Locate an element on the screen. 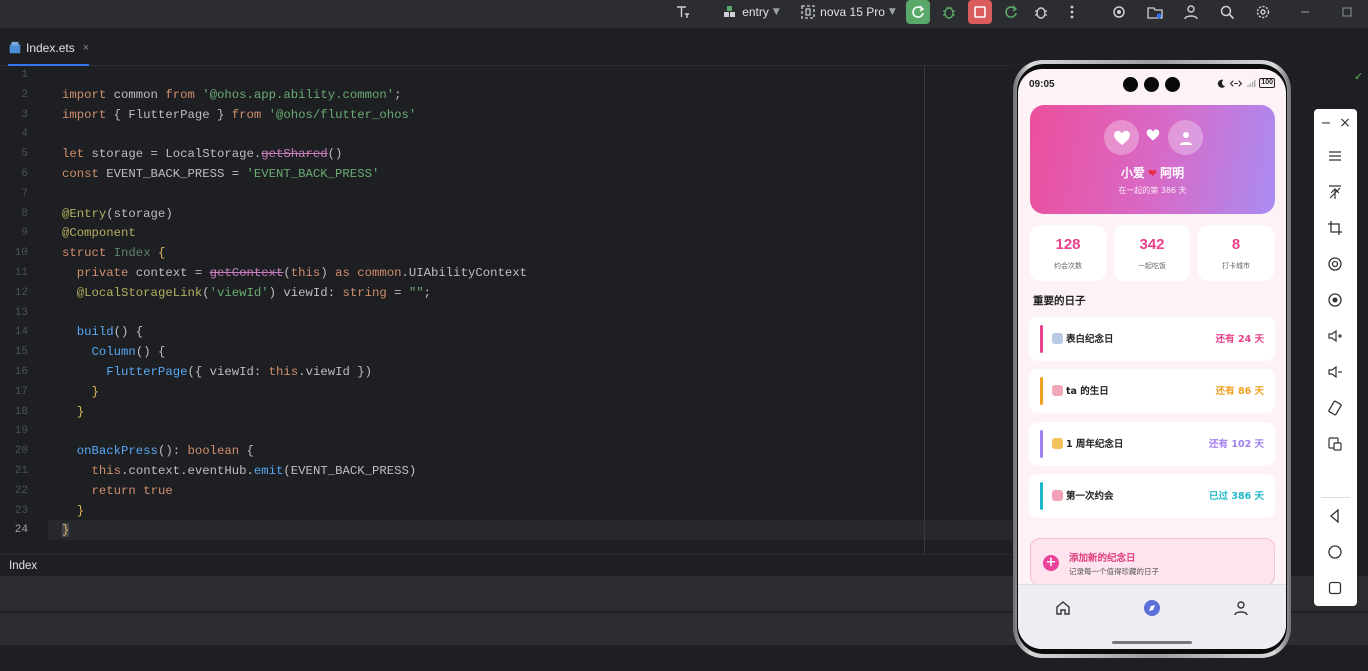 The image size is (1368, 671). stat-card: 8 打卡城市 is located at coordinates (1236, 253).